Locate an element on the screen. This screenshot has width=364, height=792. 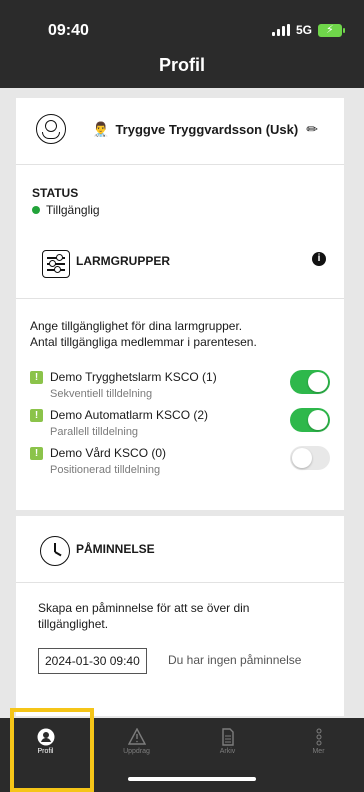
alarm-group-mode: Sekventiell tilldelning is located at coordinates (101, 394).